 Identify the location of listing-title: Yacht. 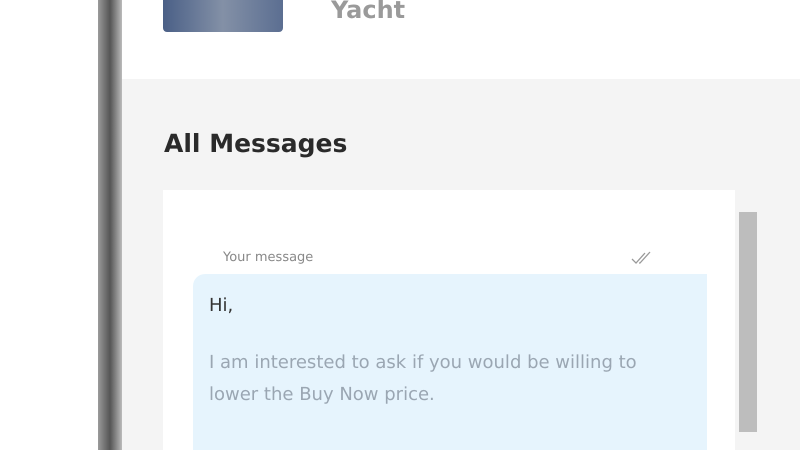
(368, 13).